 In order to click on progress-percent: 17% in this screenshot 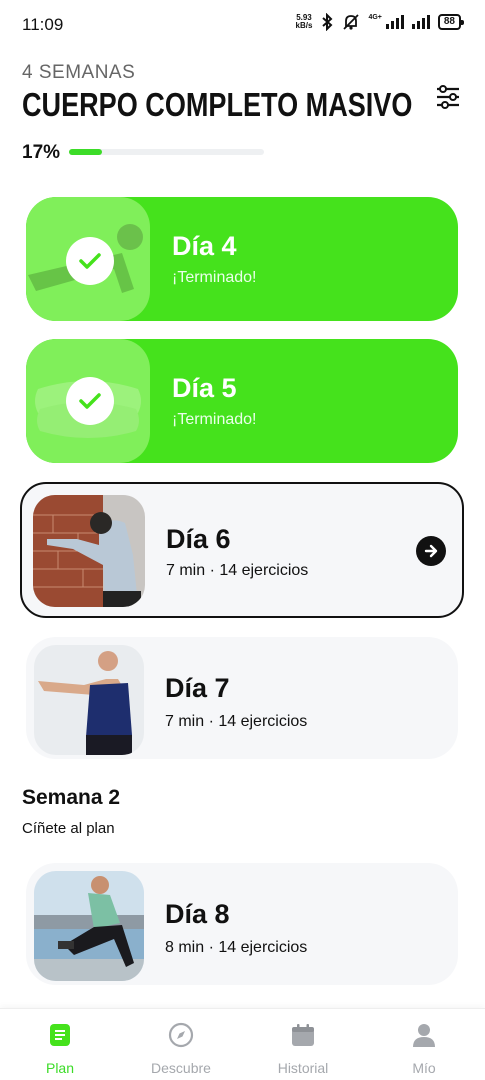, I will do `click(41, 152)`.